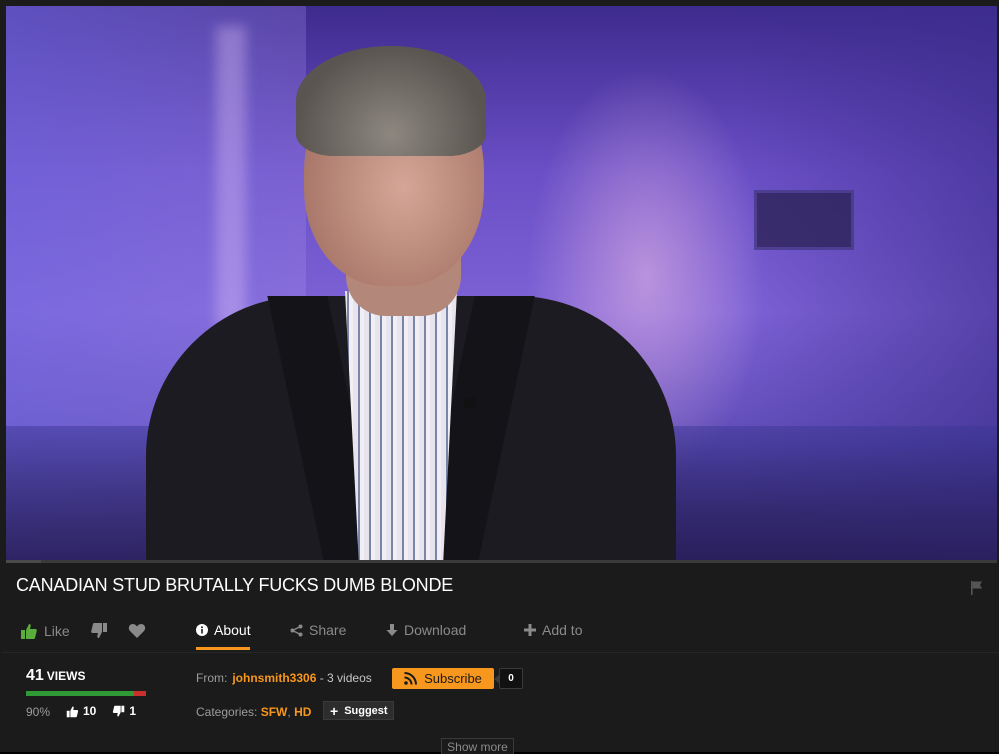 This screenshot has width=999, height=754. I want to click on tab-add-to-label: Add to, so click(562, 630).